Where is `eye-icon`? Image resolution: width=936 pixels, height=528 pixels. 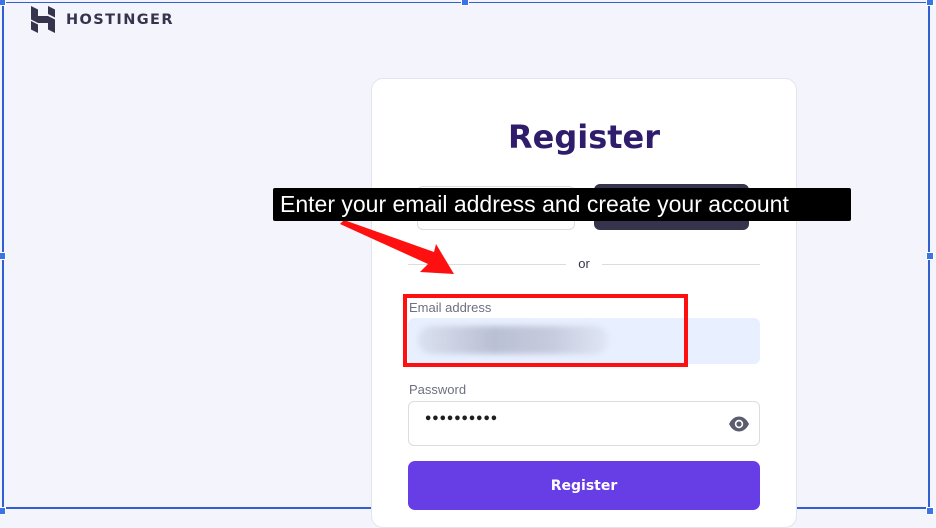
eye-icon is located at coordinates (739, 424).